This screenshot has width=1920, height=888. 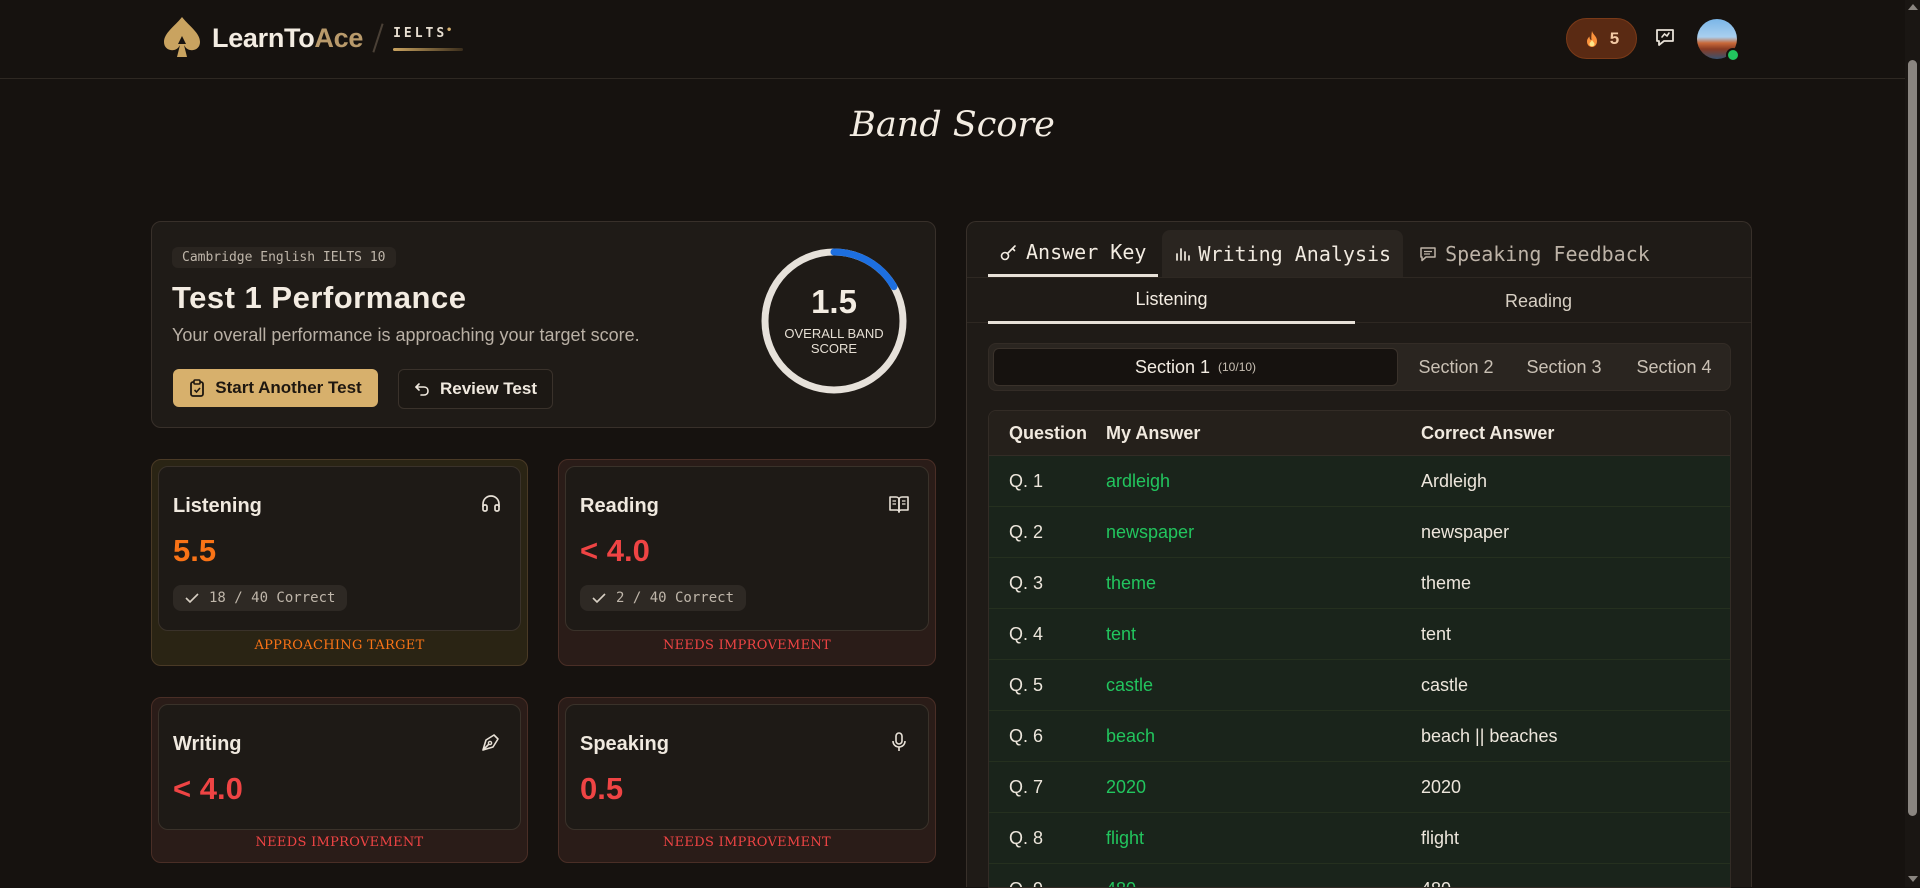 I want to click on header-correct-answer: Correct Answer, so click(x=1487, y=433).